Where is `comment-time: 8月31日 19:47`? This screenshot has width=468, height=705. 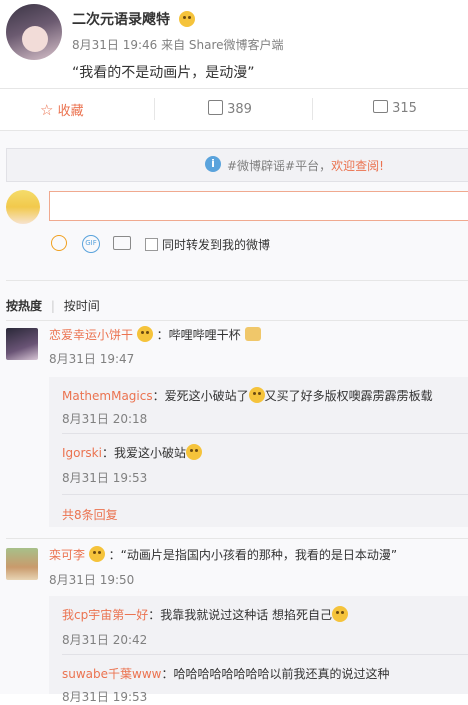
comment-time: 8月31日 19:47 is located at coordinates (92, 359).